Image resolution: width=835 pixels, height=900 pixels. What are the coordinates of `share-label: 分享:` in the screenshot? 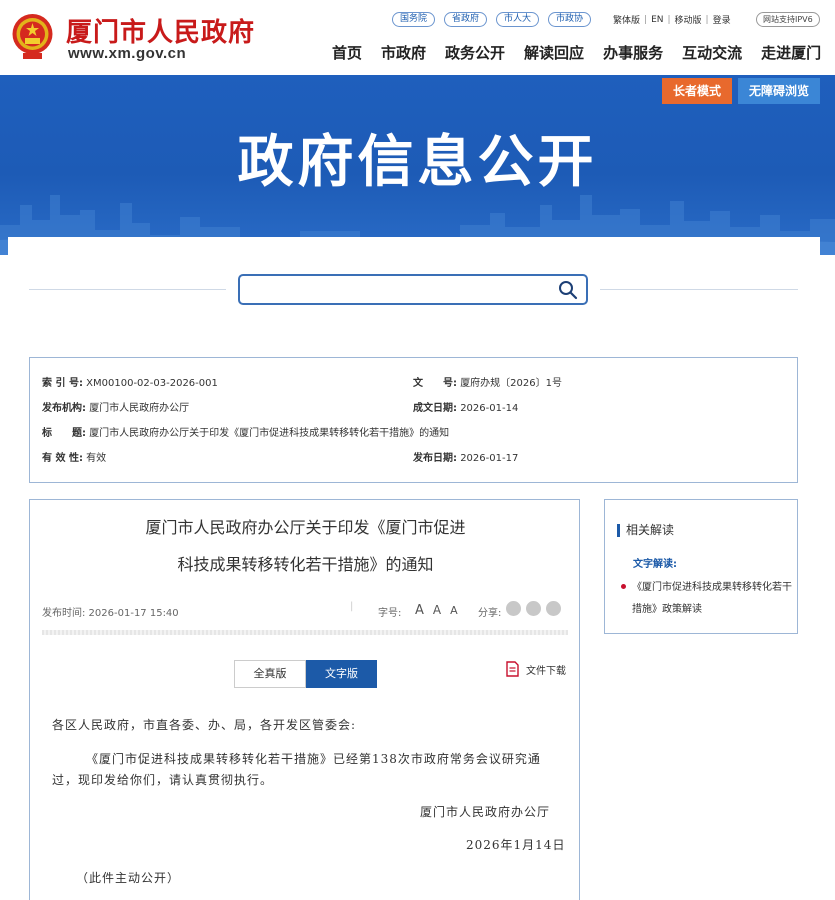 It's located at (490, 613).